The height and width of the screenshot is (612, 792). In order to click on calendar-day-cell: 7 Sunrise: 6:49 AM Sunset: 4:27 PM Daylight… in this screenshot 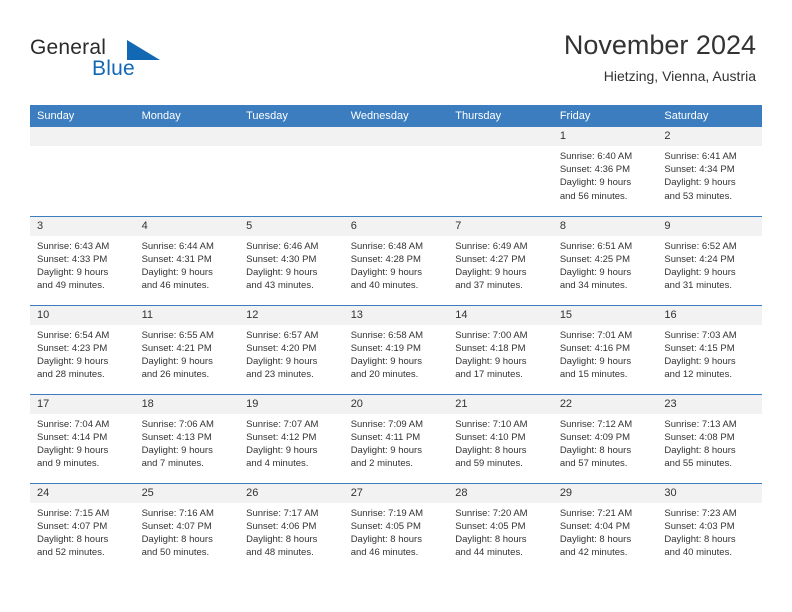, I will do `click(500, 260)`.